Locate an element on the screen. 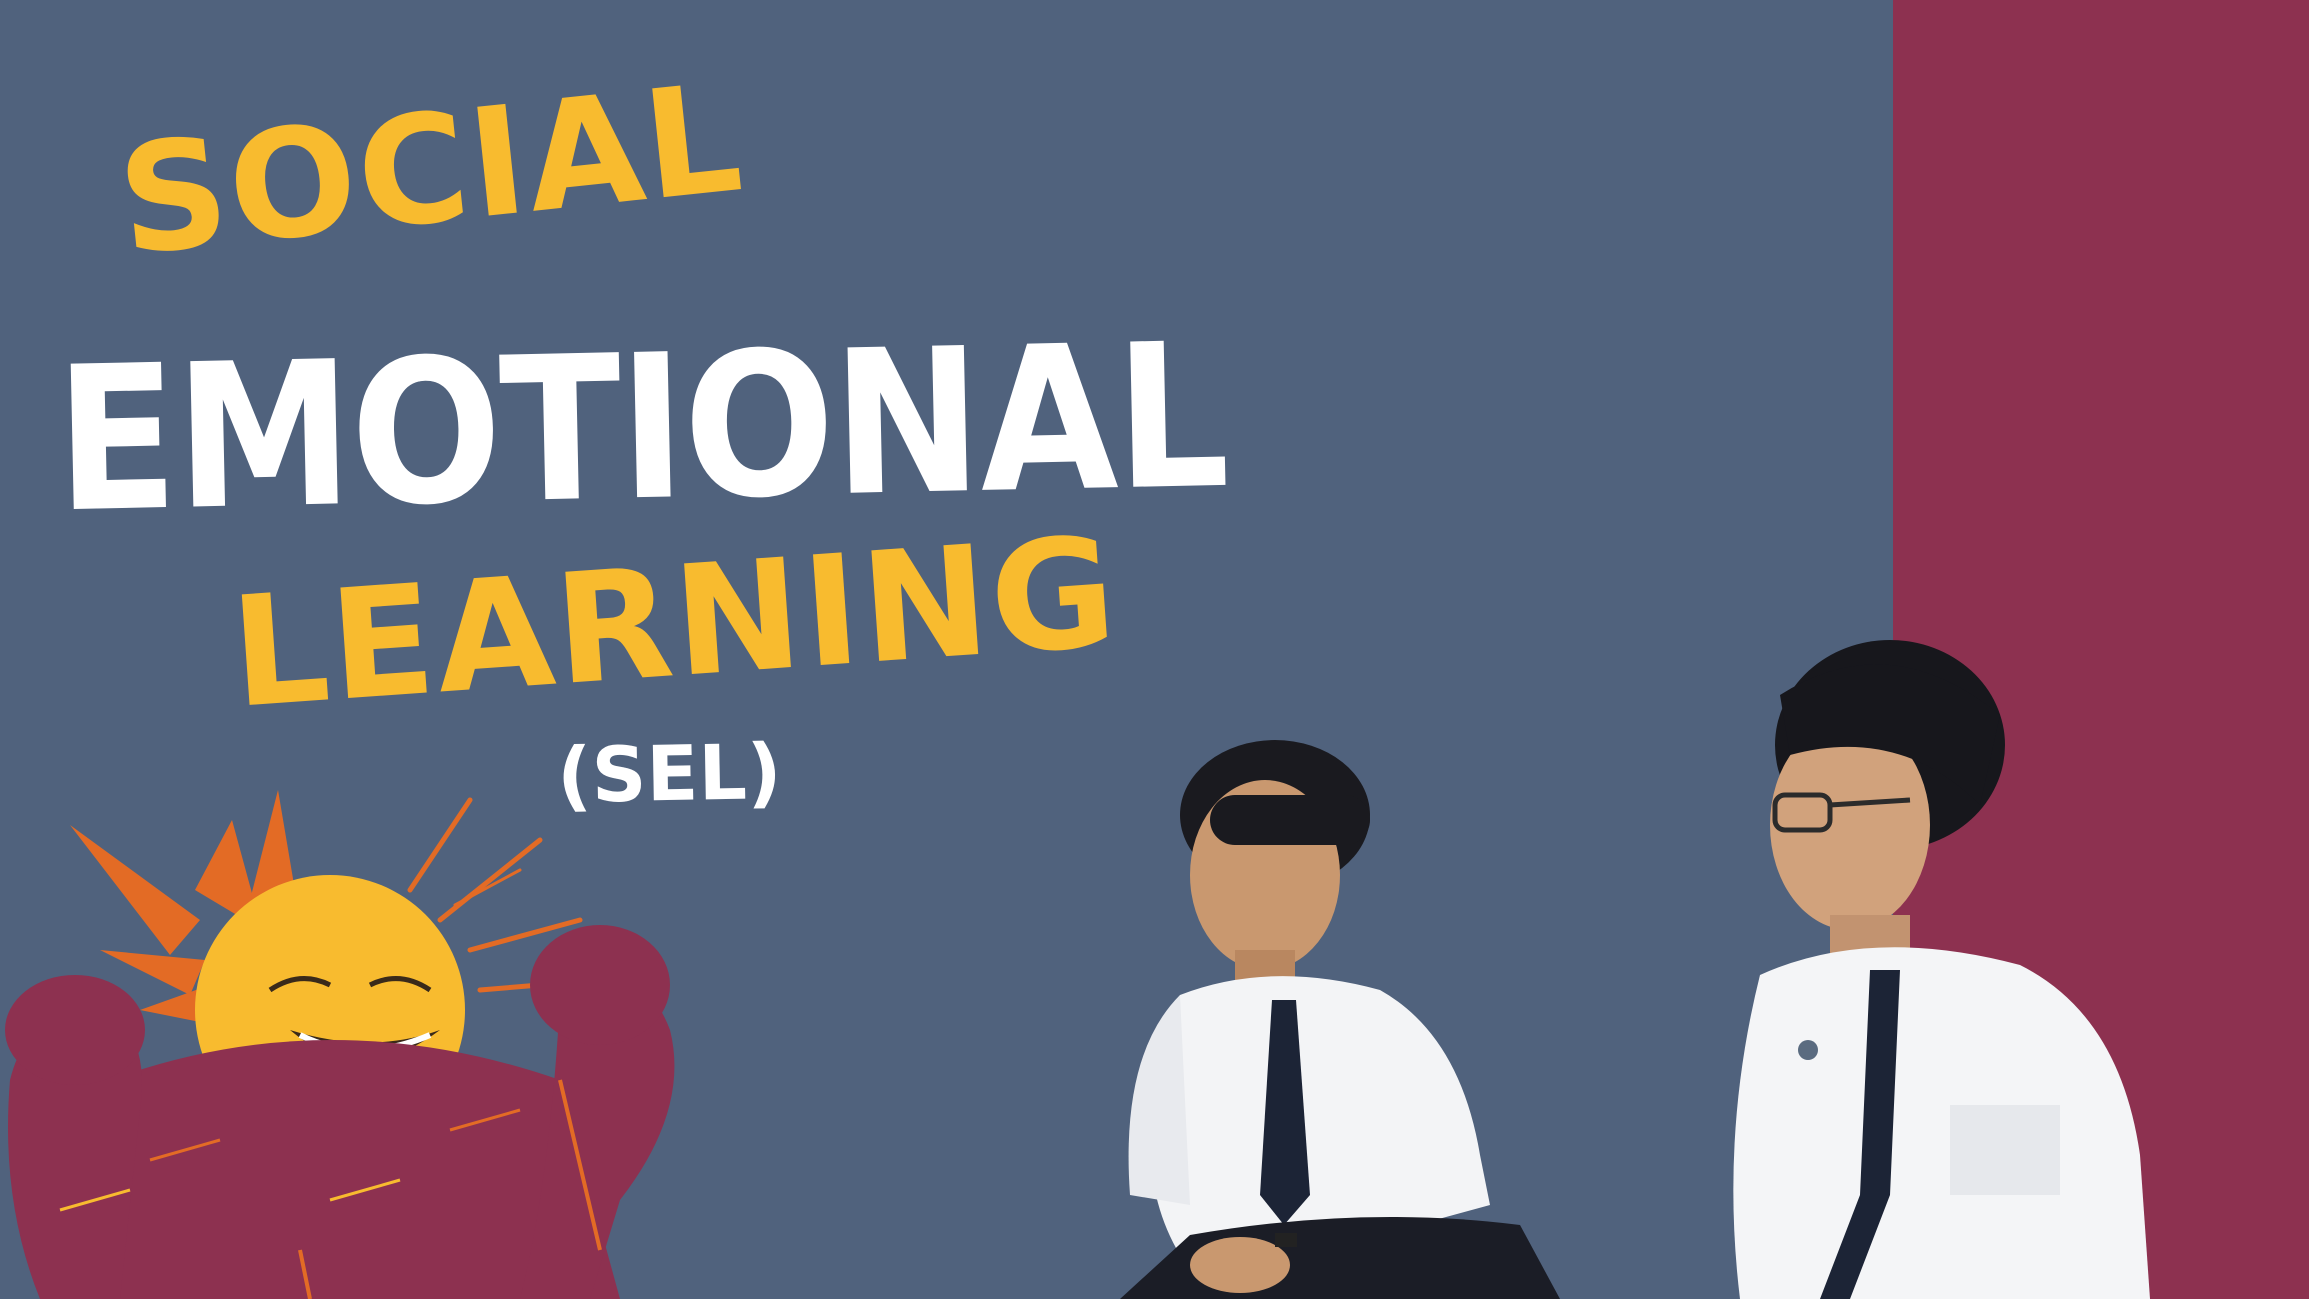 This screenshot has height=1299, width=2309. cheering-sun-mascot-icon is located at coordinates (340, 1044).